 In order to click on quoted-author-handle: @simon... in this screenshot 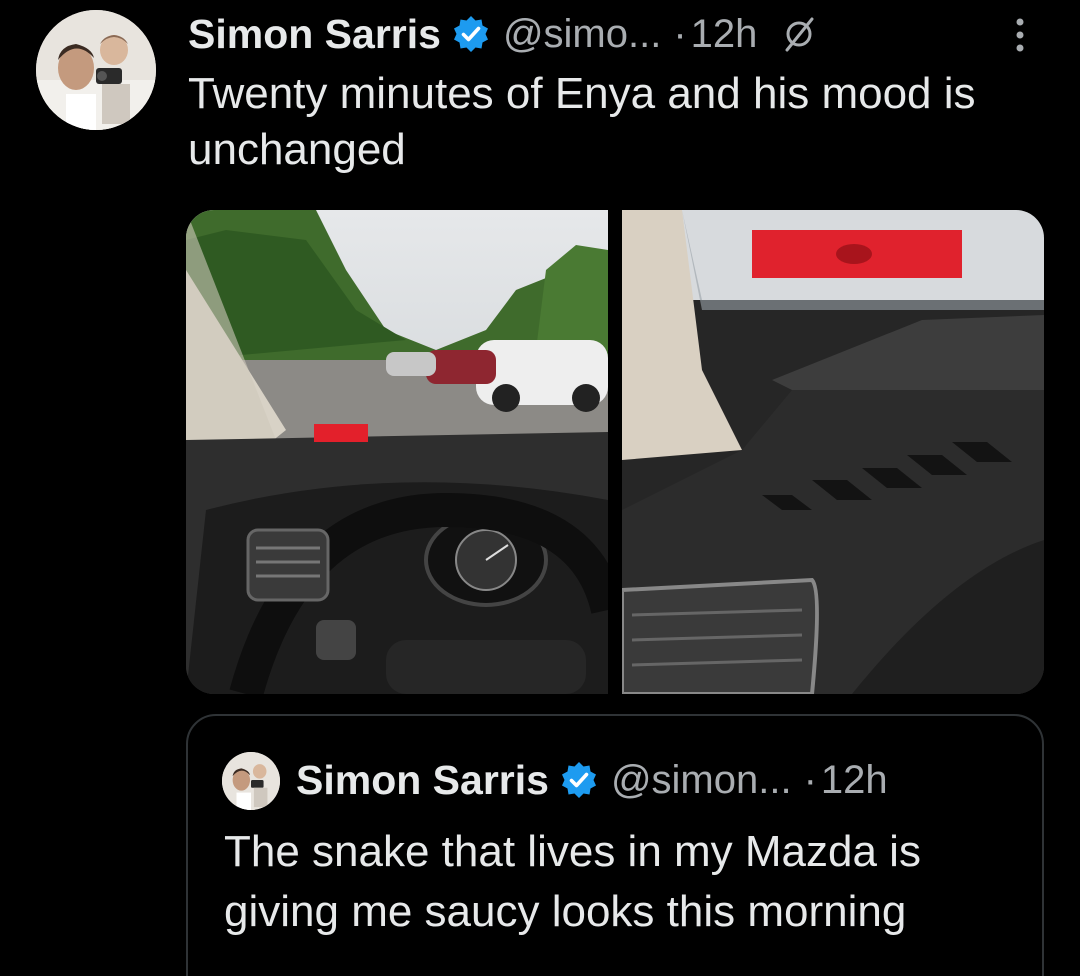, I will do `click(701, 779)`.